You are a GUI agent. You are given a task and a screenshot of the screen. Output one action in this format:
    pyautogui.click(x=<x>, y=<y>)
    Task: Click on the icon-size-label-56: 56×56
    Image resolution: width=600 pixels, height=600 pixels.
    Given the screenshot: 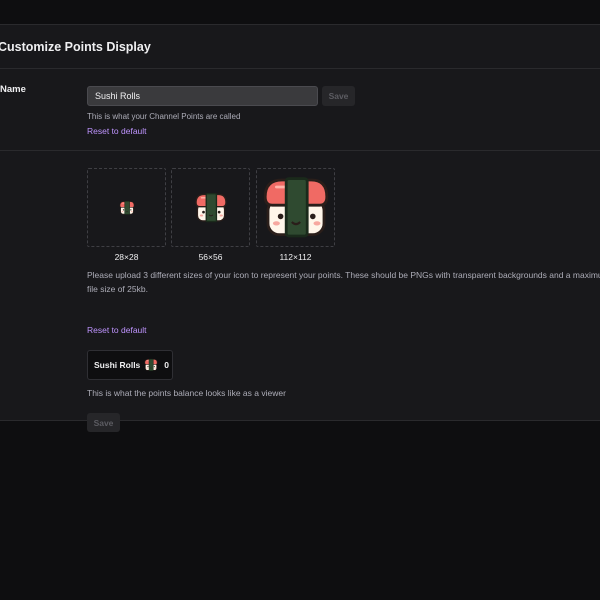 What is the action you would take?
    pyautogui.click(x=210, y=257)
    